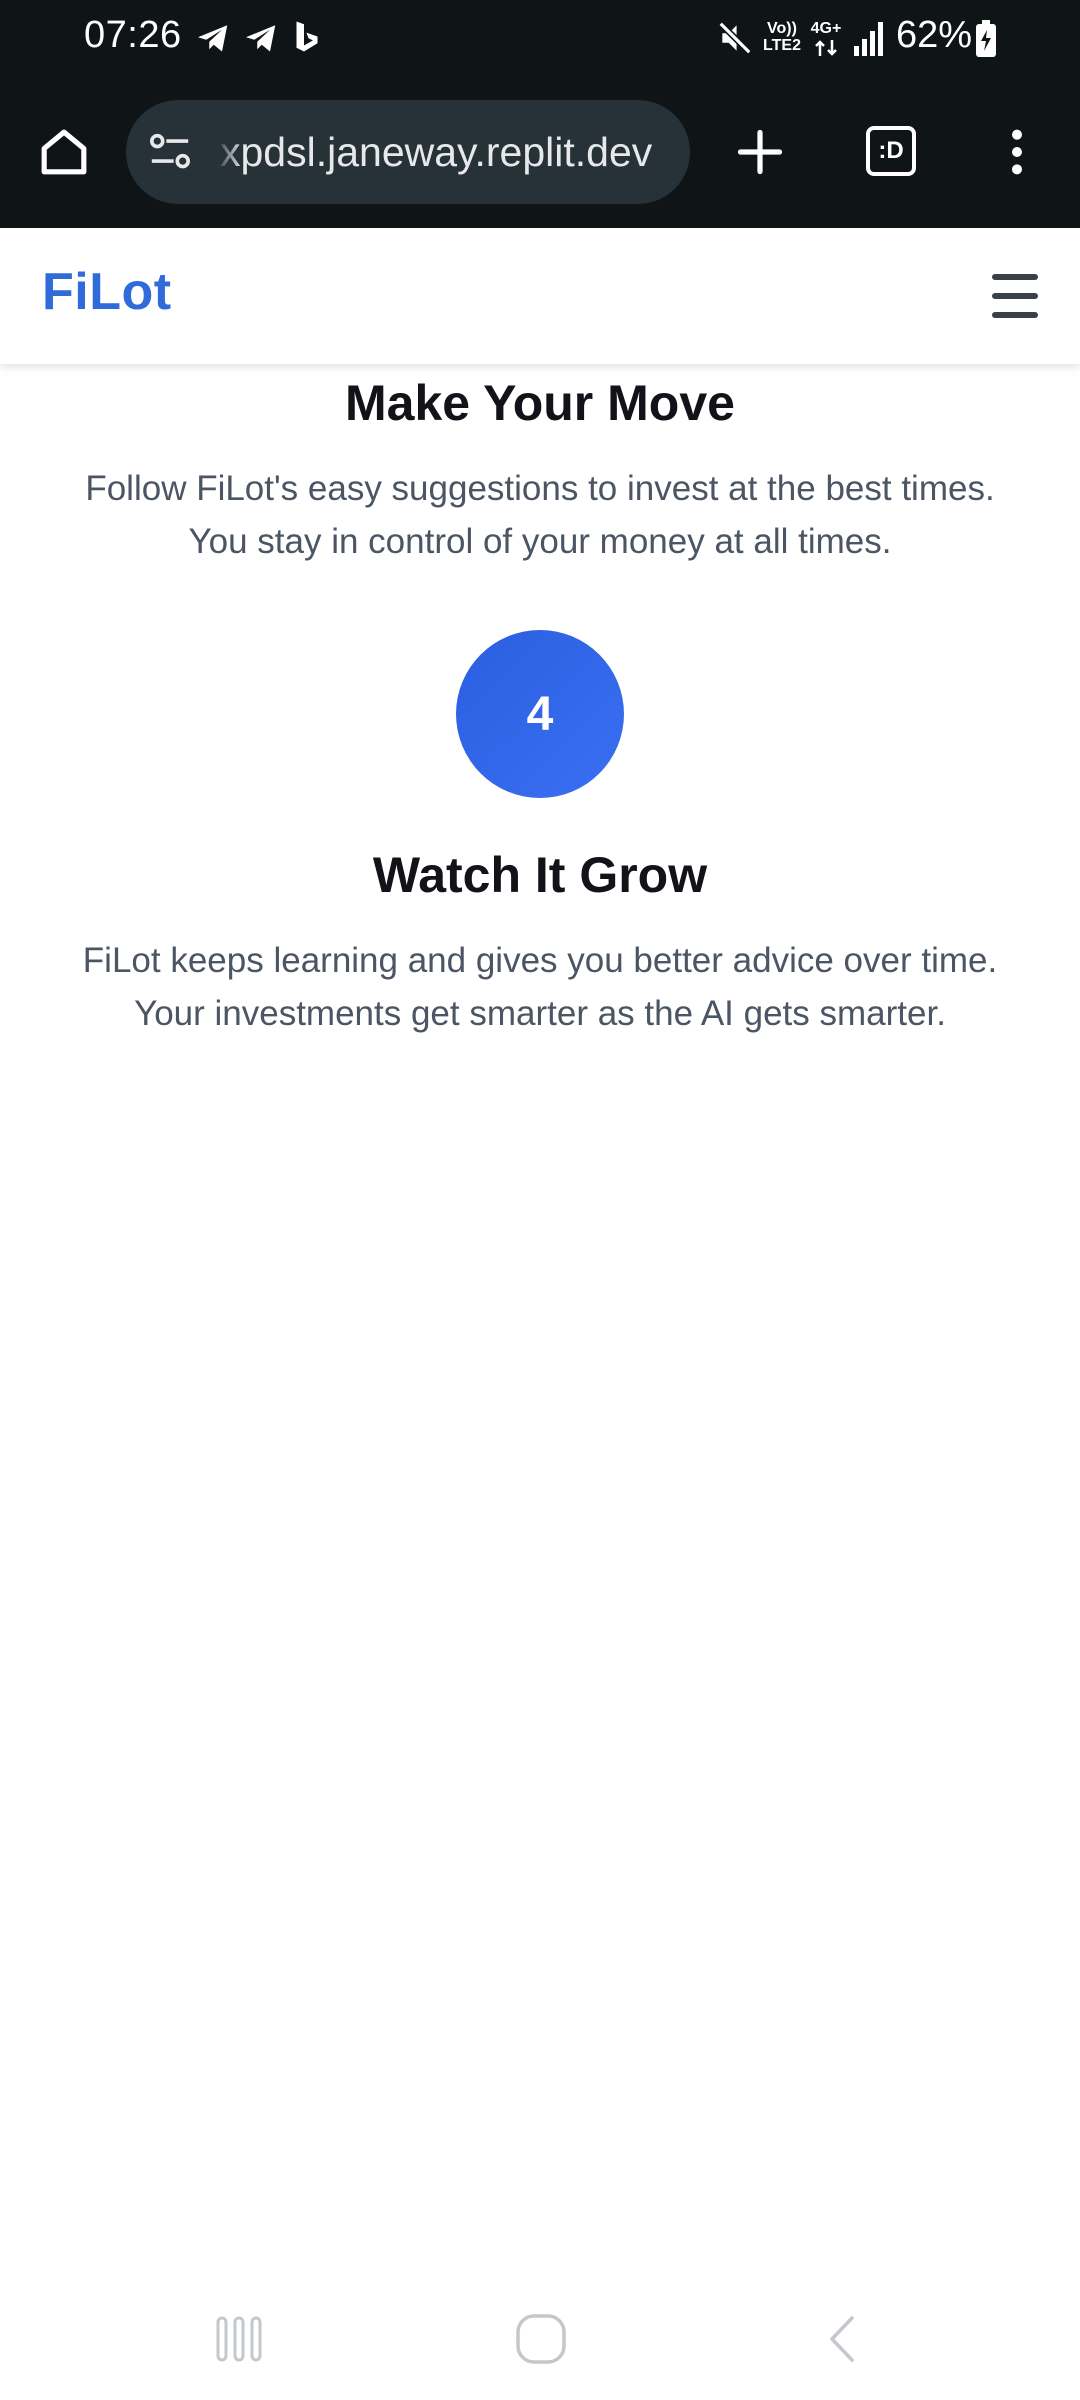 The image size is (1080, 2400). I want to click on mute-icon, so click(735, 38).